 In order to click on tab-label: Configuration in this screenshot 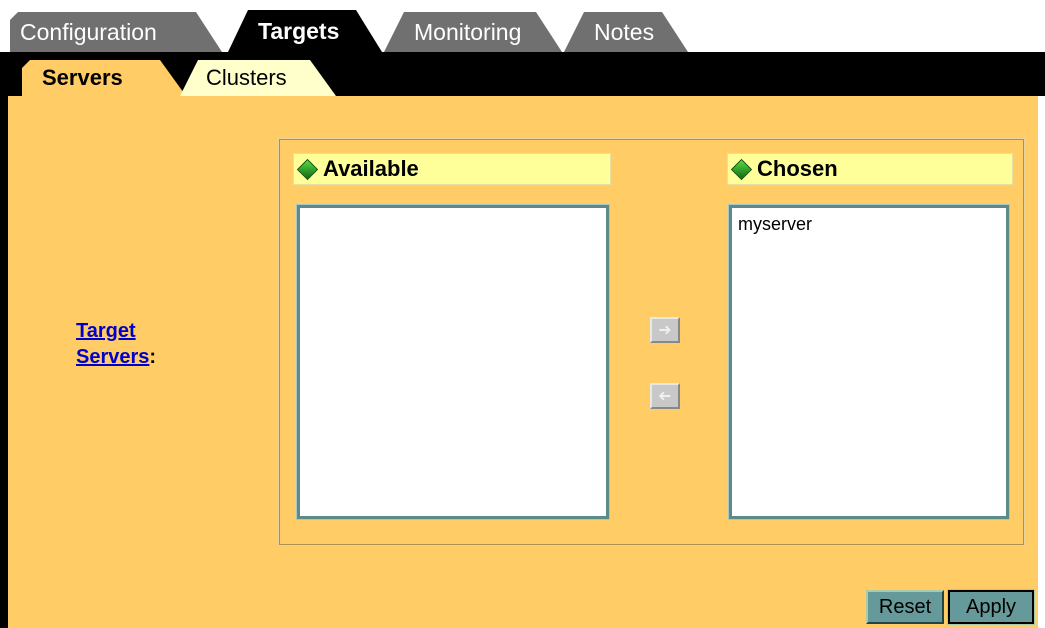, I will do `click(88, 31)`.